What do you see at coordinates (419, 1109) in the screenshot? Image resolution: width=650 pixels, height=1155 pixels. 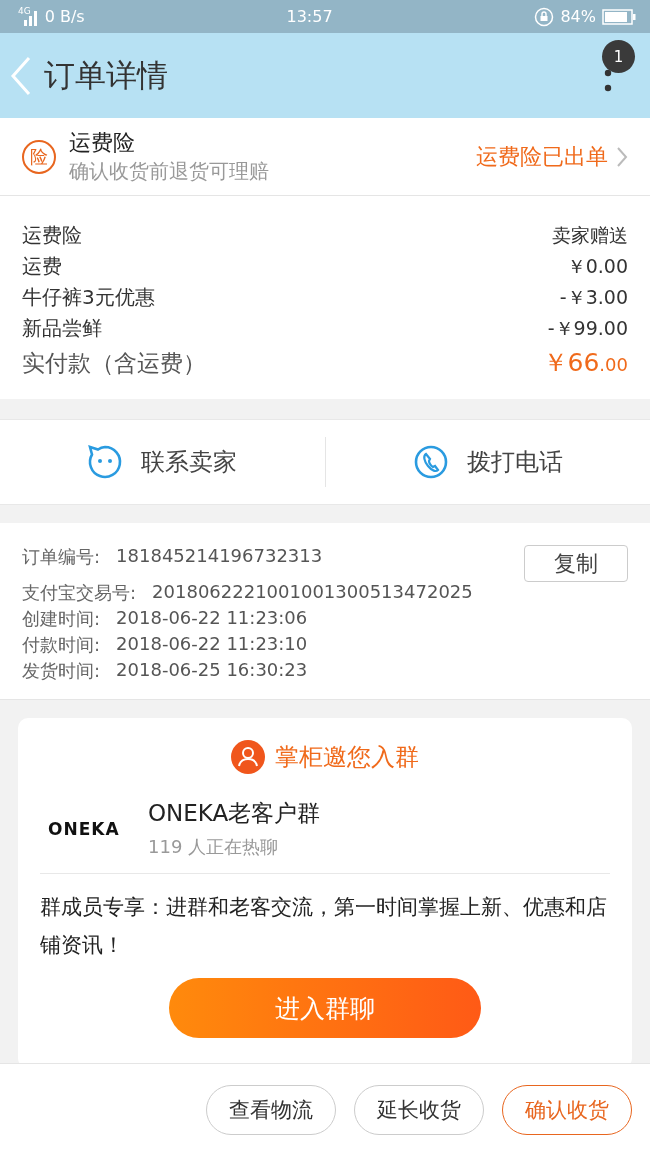 I see `action-button: 延长收货` at bounding box center [419, 1109].